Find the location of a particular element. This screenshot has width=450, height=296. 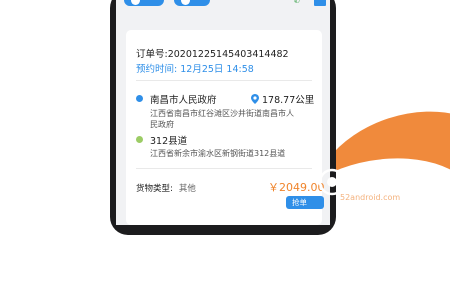

order-number-value: 20201225145403414482 is located at coordinates (228, 54).